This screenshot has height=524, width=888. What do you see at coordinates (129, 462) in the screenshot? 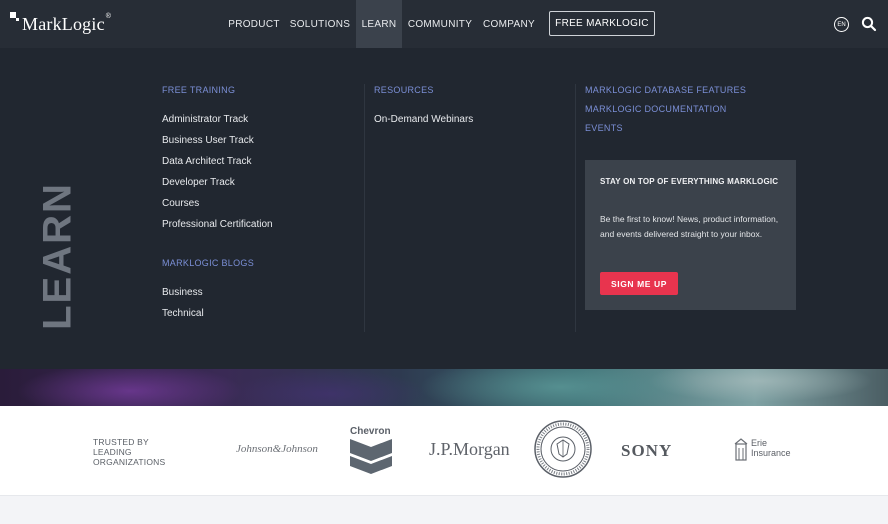
I see `trusted-line-3: ORGANIZATIONS` at bounding box center [129, 462].